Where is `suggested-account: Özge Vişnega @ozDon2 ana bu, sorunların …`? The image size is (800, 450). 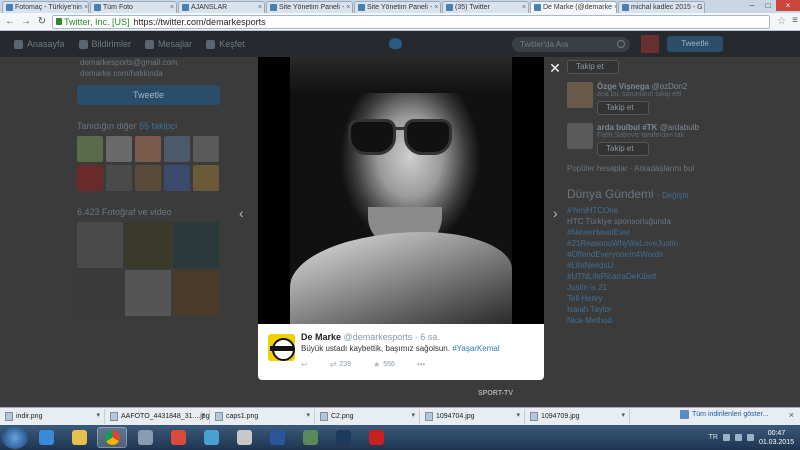
suggested-account: Özge Vişnega @ozDon2 ana bu, sorunların … is located at coordinates (642, 98).